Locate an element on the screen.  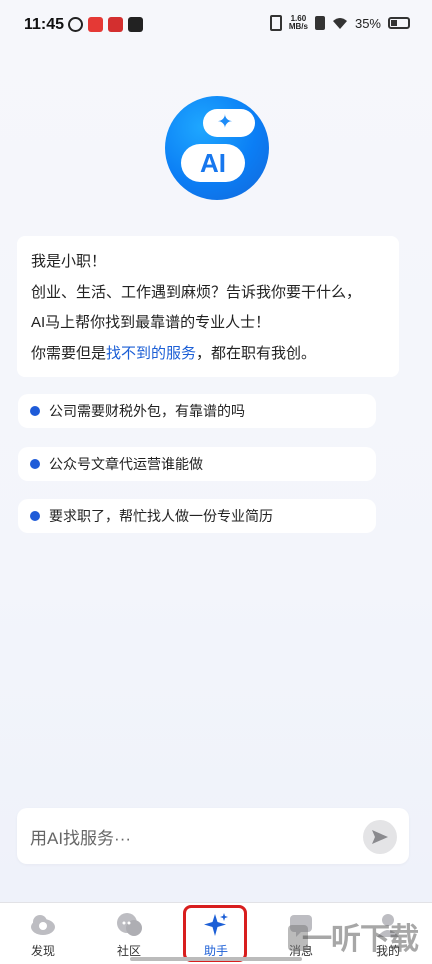
chat-bubbles-icon is located at coordinates (129, 925).